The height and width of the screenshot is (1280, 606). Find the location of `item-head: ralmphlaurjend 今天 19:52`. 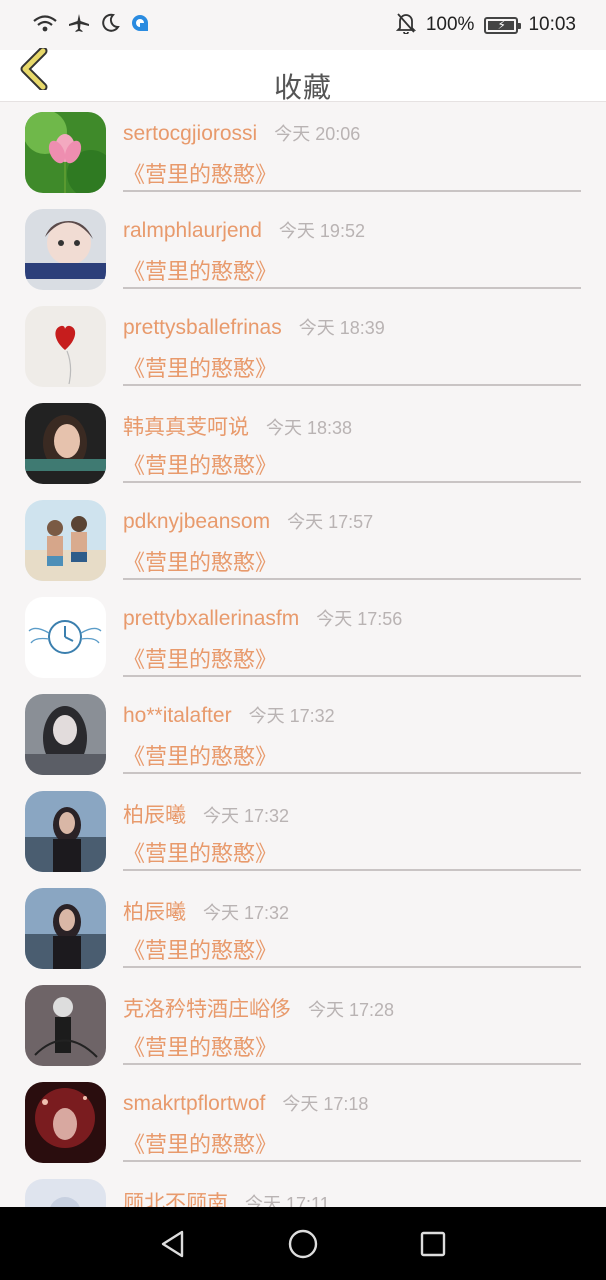

item-head: ralmphlaurjend 今天 19:52 is located at coordinates (244, 230).